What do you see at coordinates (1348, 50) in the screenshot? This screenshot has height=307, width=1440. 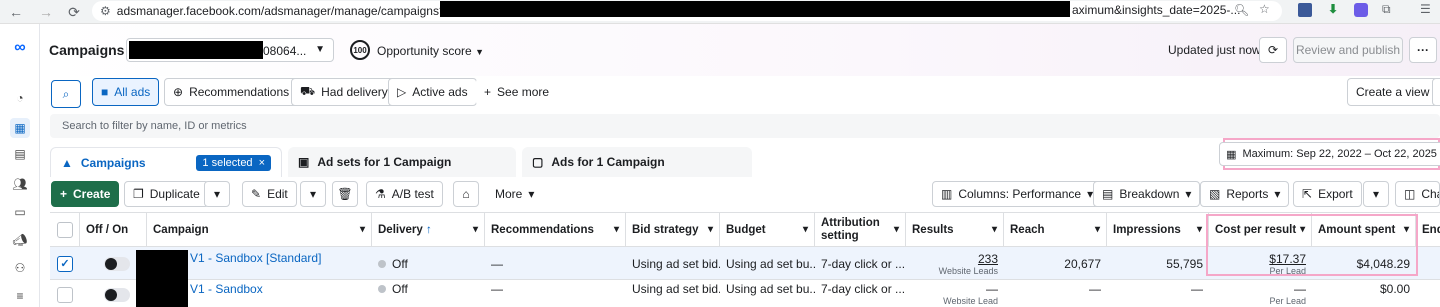 I see `review-publish-button: Review and publish` at bounding box center [1348, 50].